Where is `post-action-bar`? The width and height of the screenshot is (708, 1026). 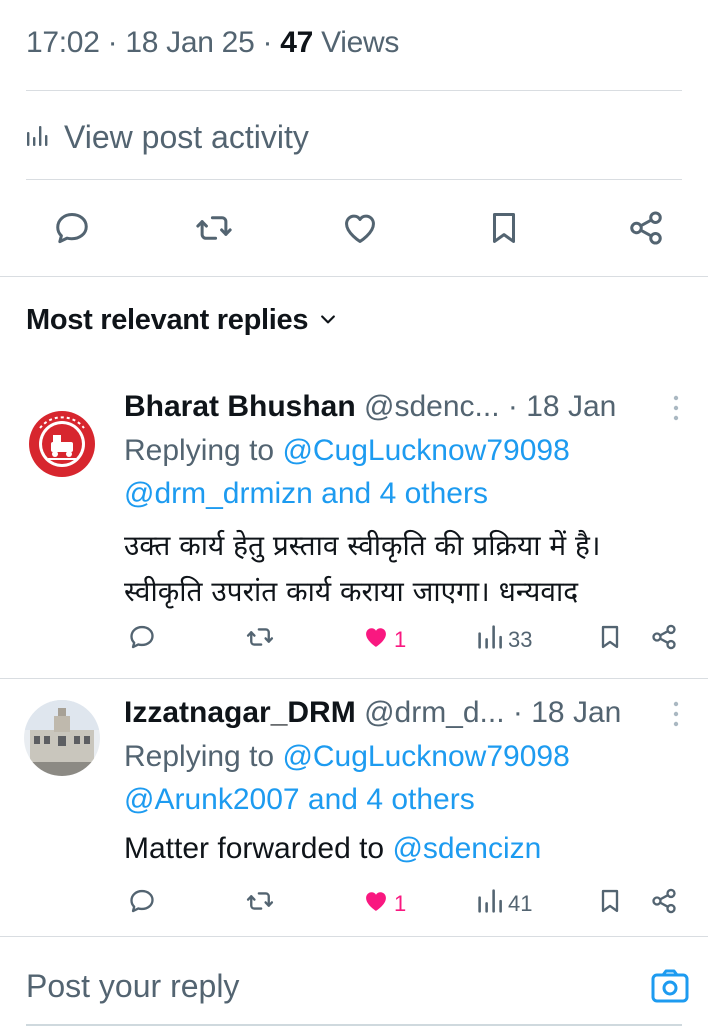 post-action-bar is located at coordinates (354, 230).